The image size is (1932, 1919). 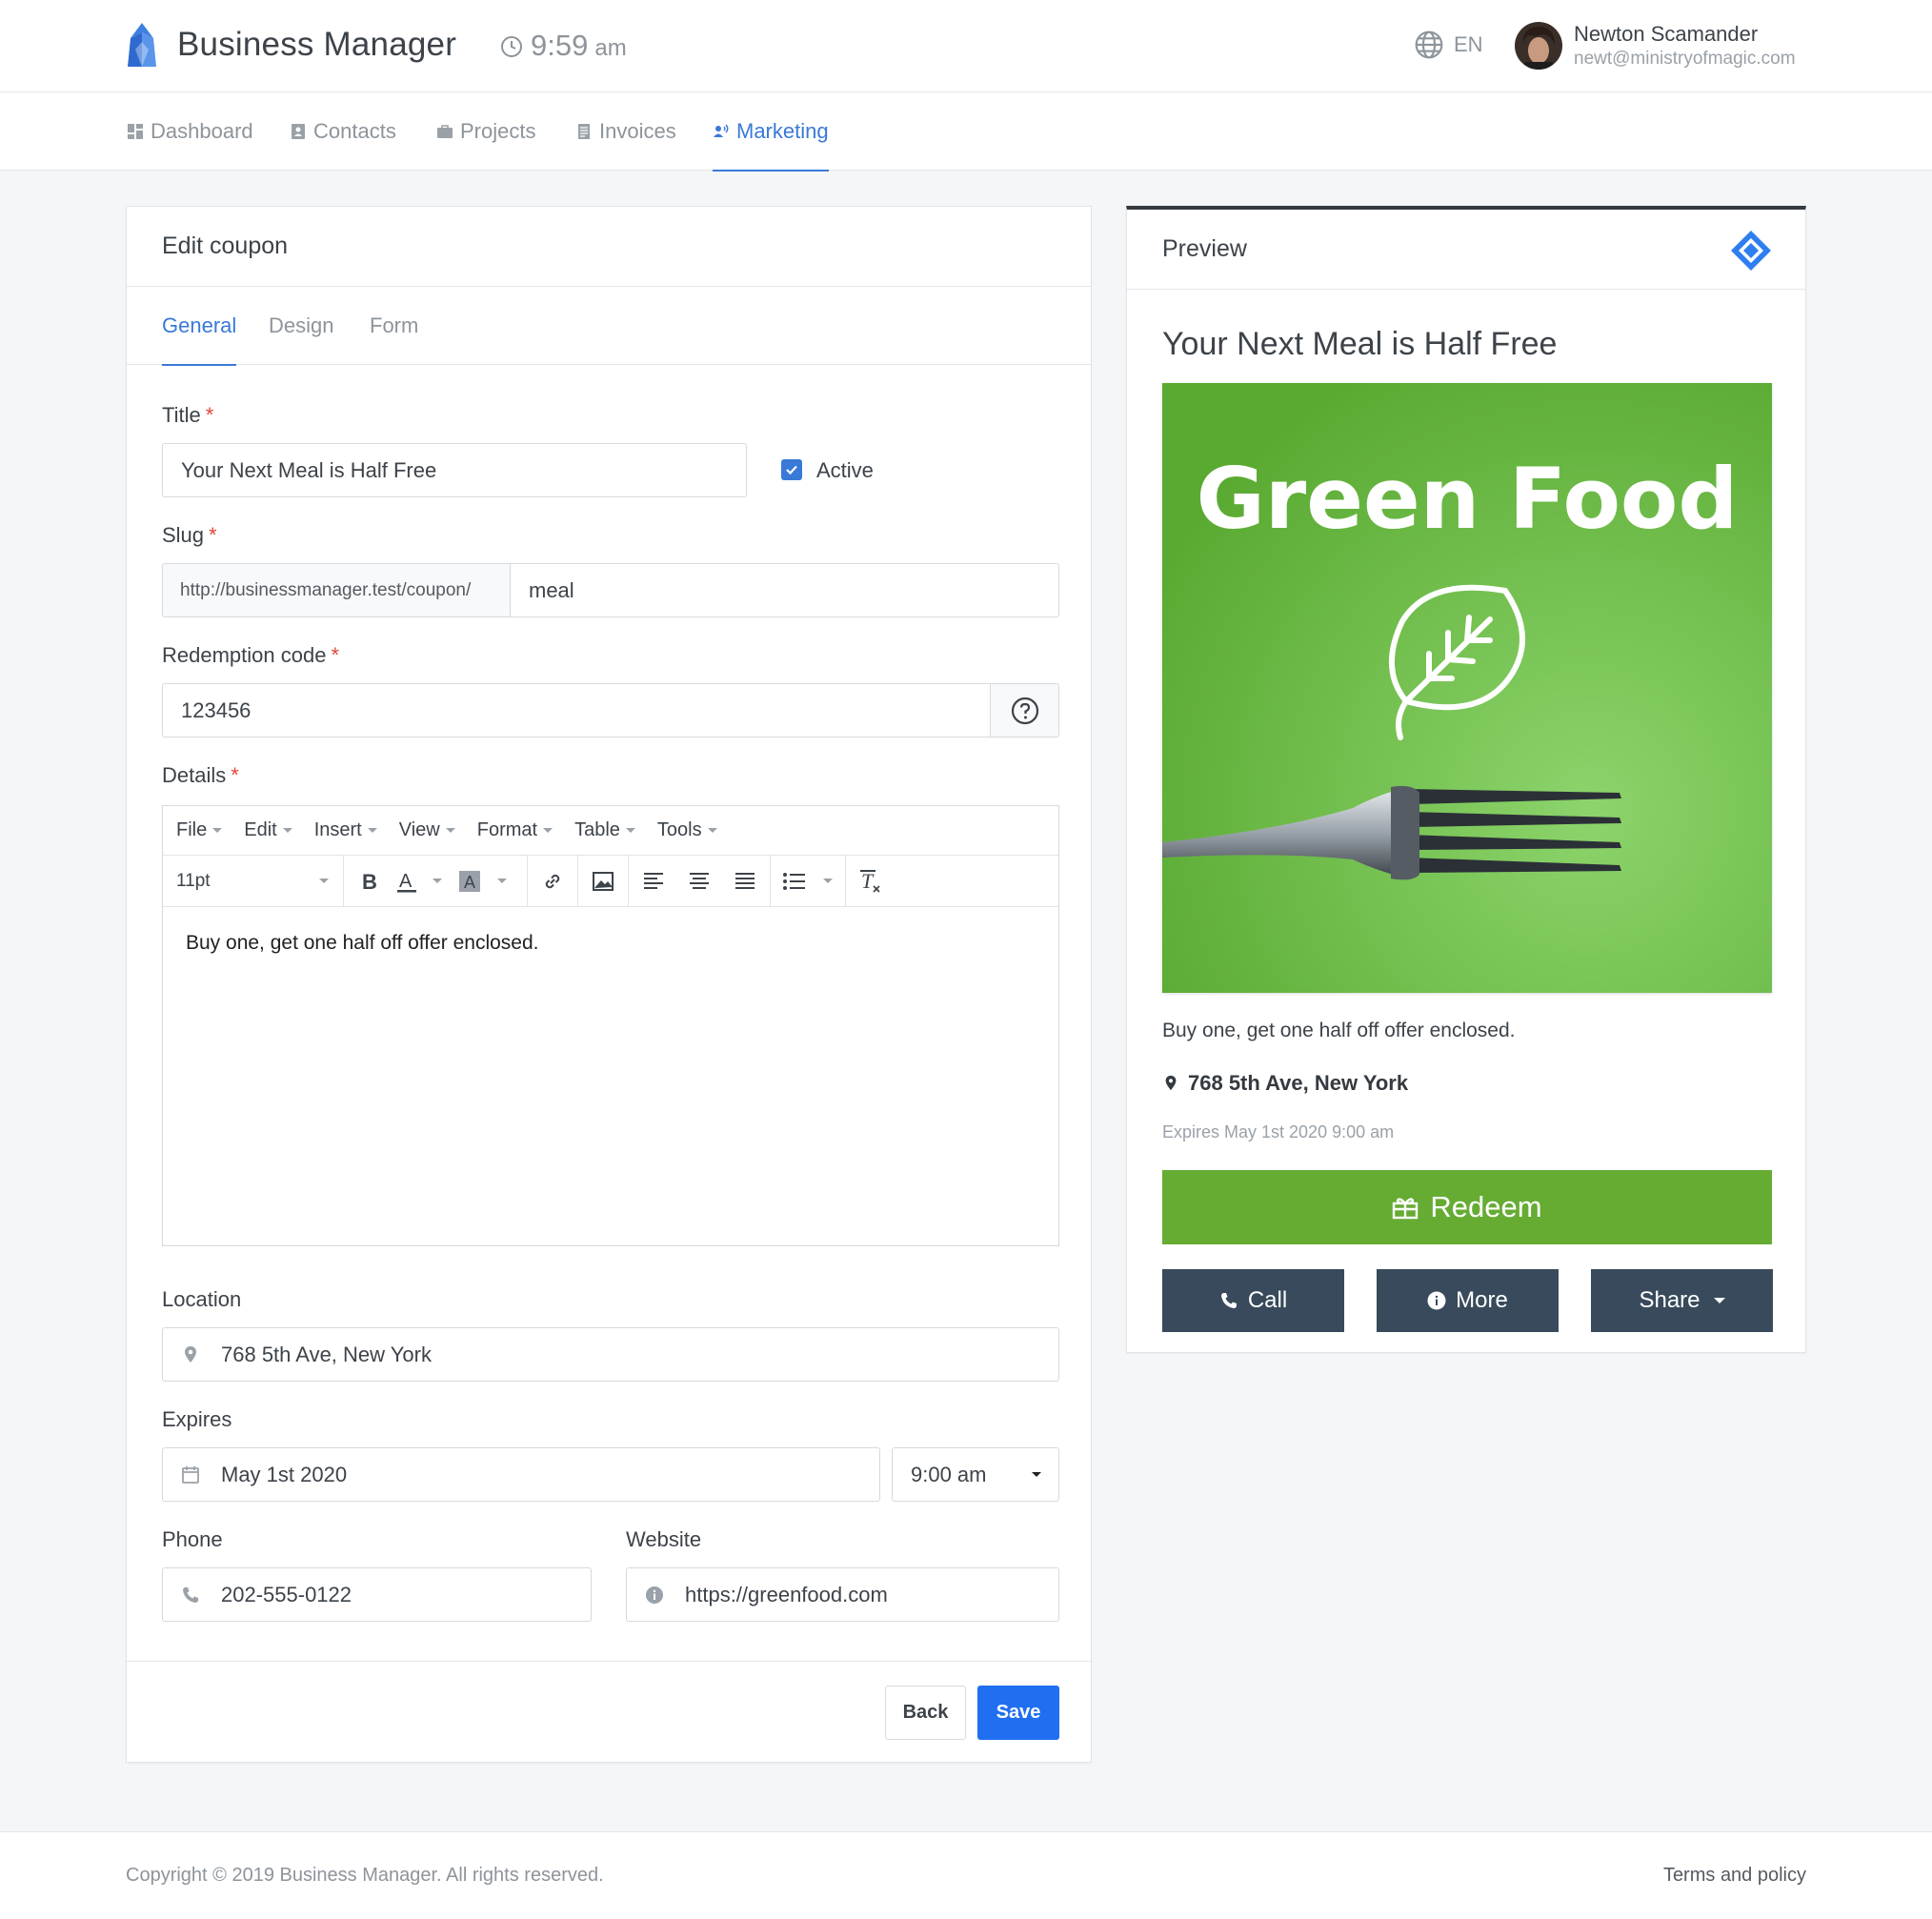 What do you see at coordinates (609, 247) in the screenshot?
I see `card-title: Edit coupon` at bounding box center [609, 247].